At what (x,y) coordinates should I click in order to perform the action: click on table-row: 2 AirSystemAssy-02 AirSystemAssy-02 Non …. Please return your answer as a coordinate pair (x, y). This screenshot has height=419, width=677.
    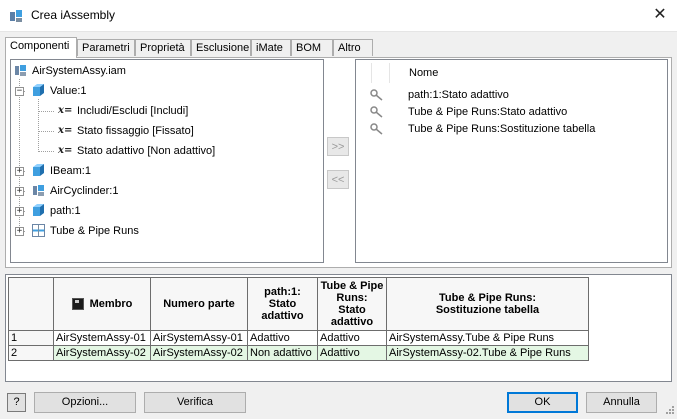
    Looking at the image, I should click on (298, 353).